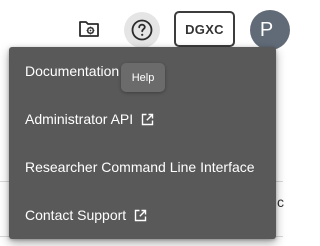 Image resolution: width=320 pixels, height=246 pixels. I want to click on menu-item-label: Administrator API, so click(79, 119).